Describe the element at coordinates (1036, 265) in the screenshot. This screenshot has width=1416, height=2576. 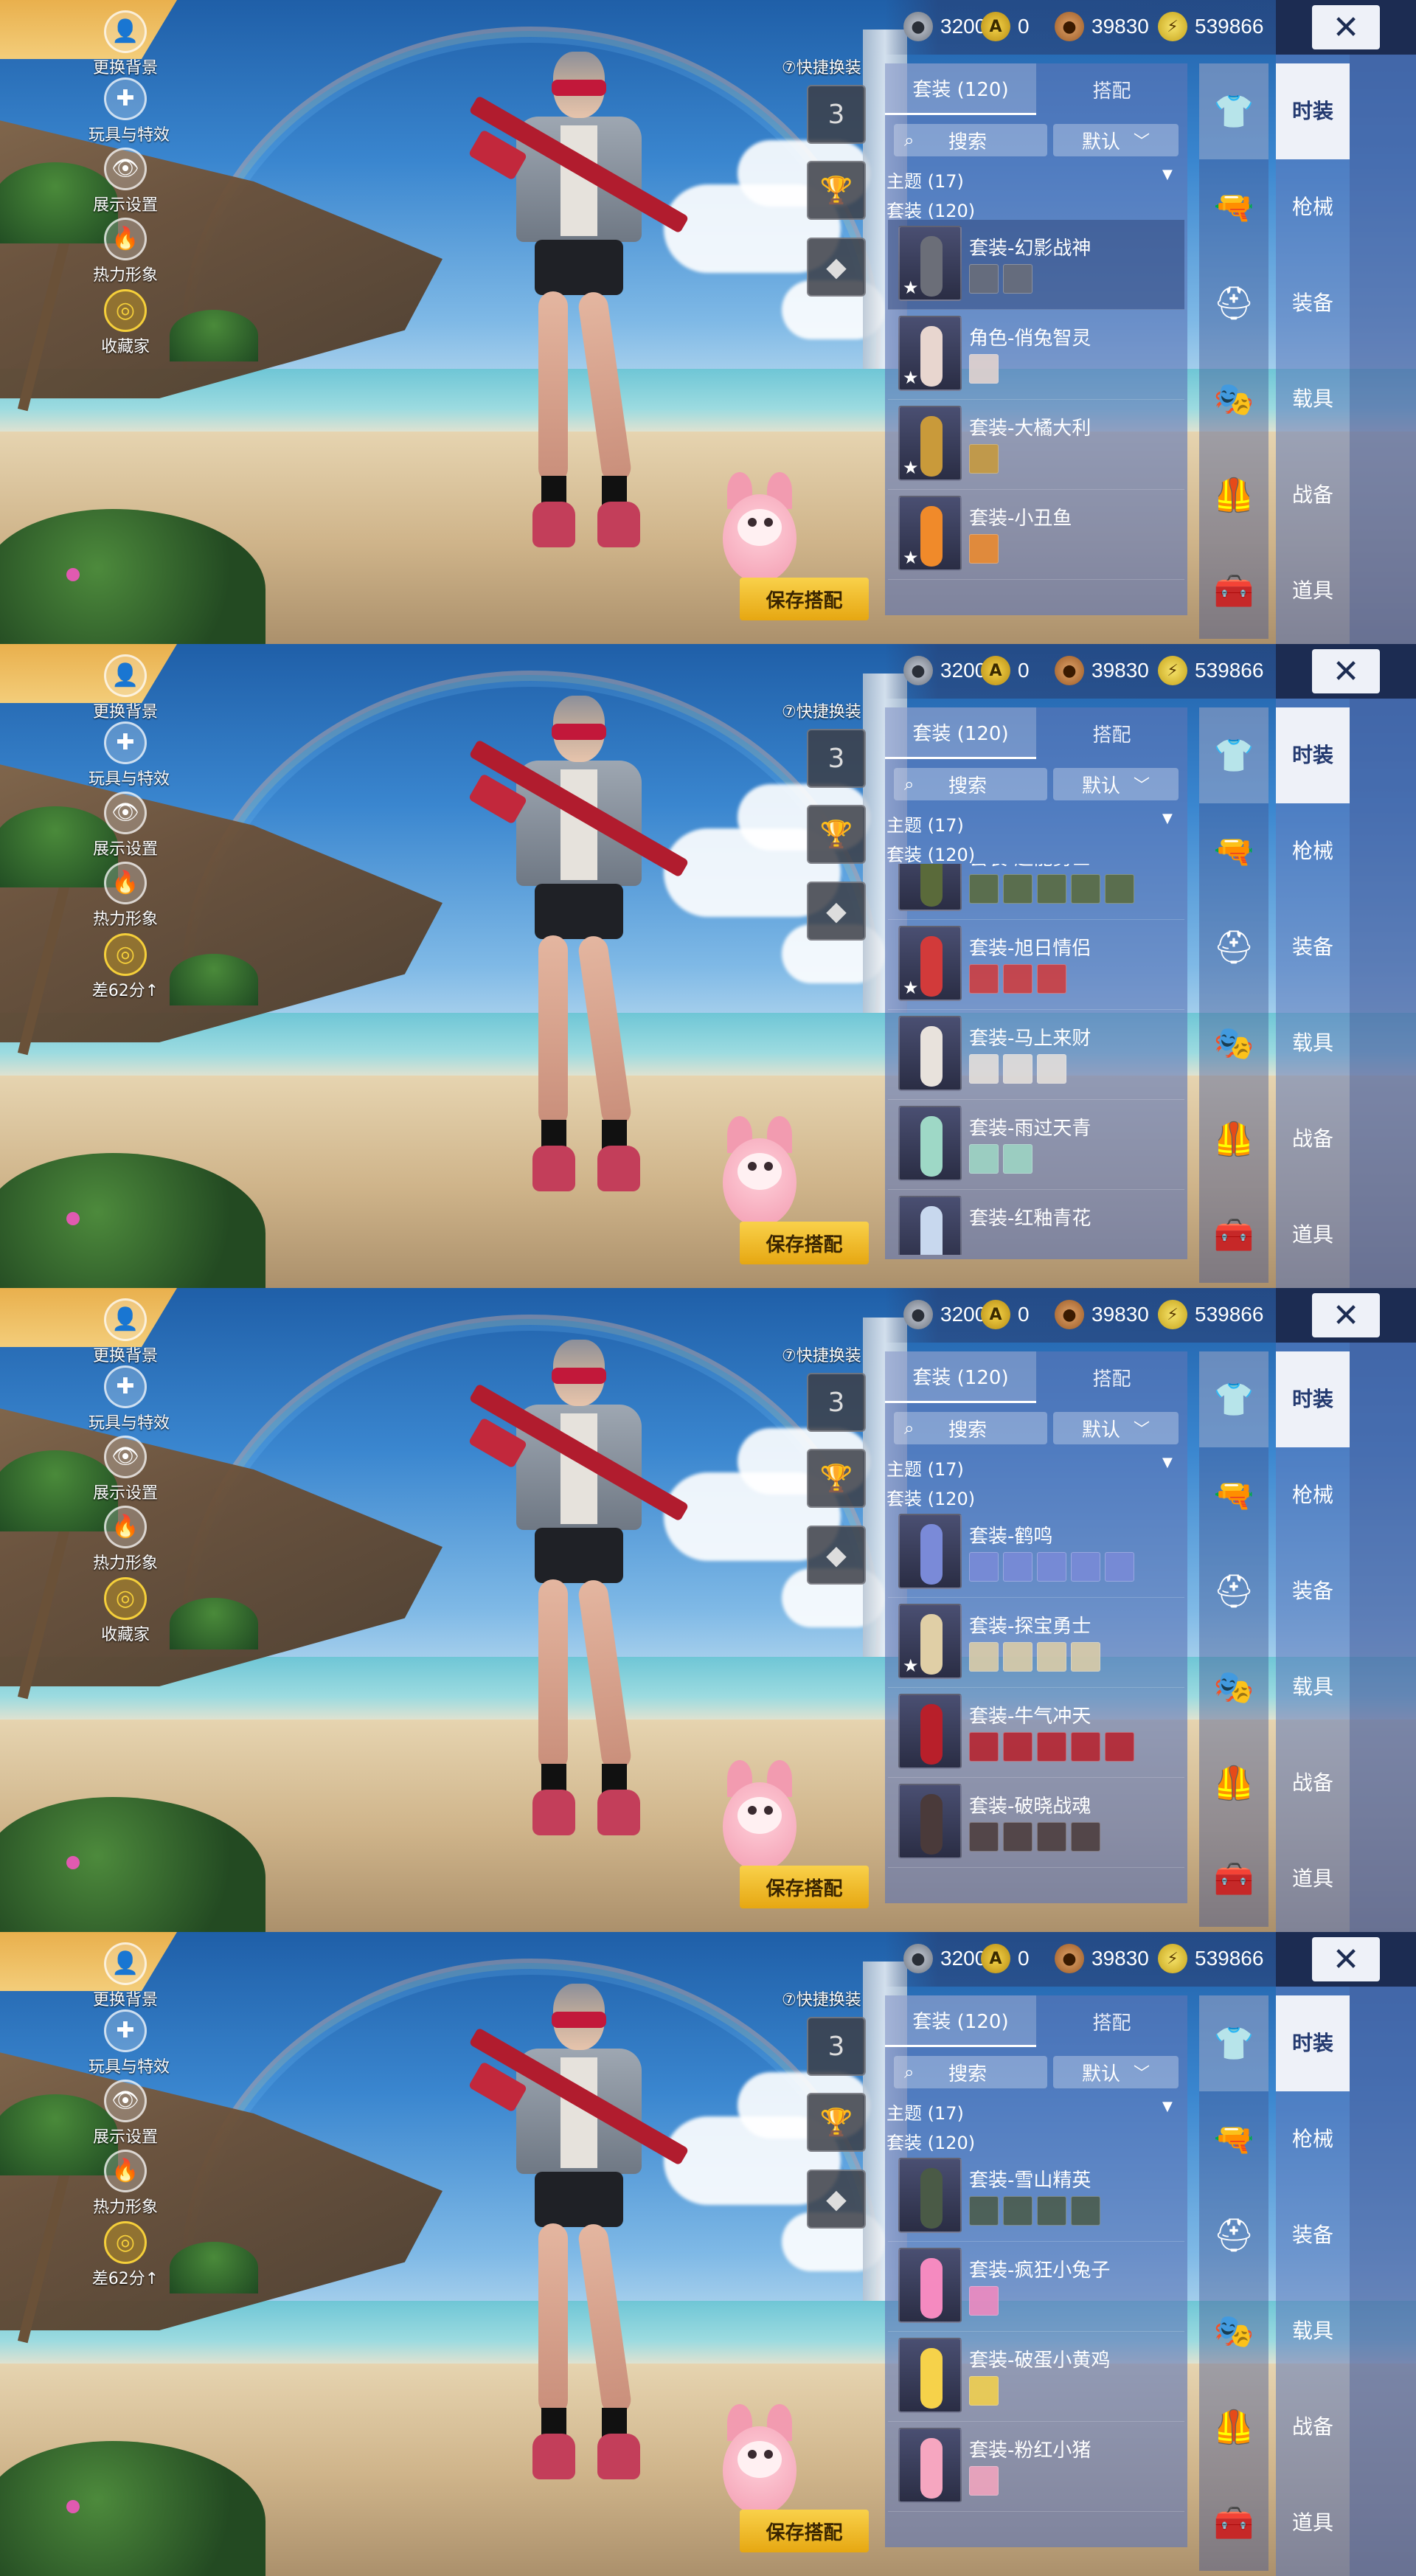
I see `suit-list-item: ★ 套装-幻影战神` at that location.